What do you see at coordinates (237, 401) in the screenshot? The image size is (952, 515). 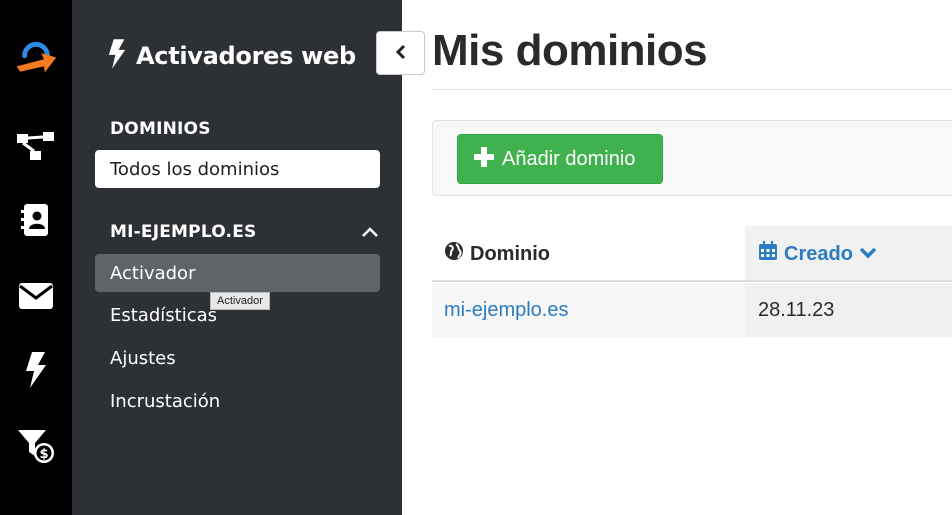 I see `sidebar-item-embed: Incrustación` at bounding box center [237, 401].